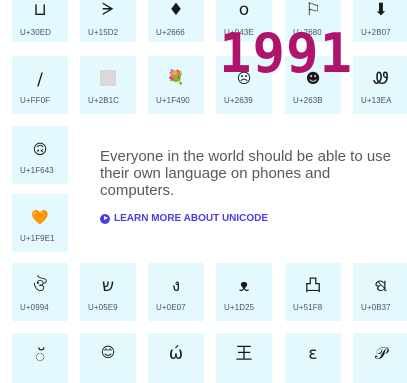  What do you see at coordinates (376, 32) in the screenshot?
I see `glyph-code: U+2B07` at bounding box center [376, 32].